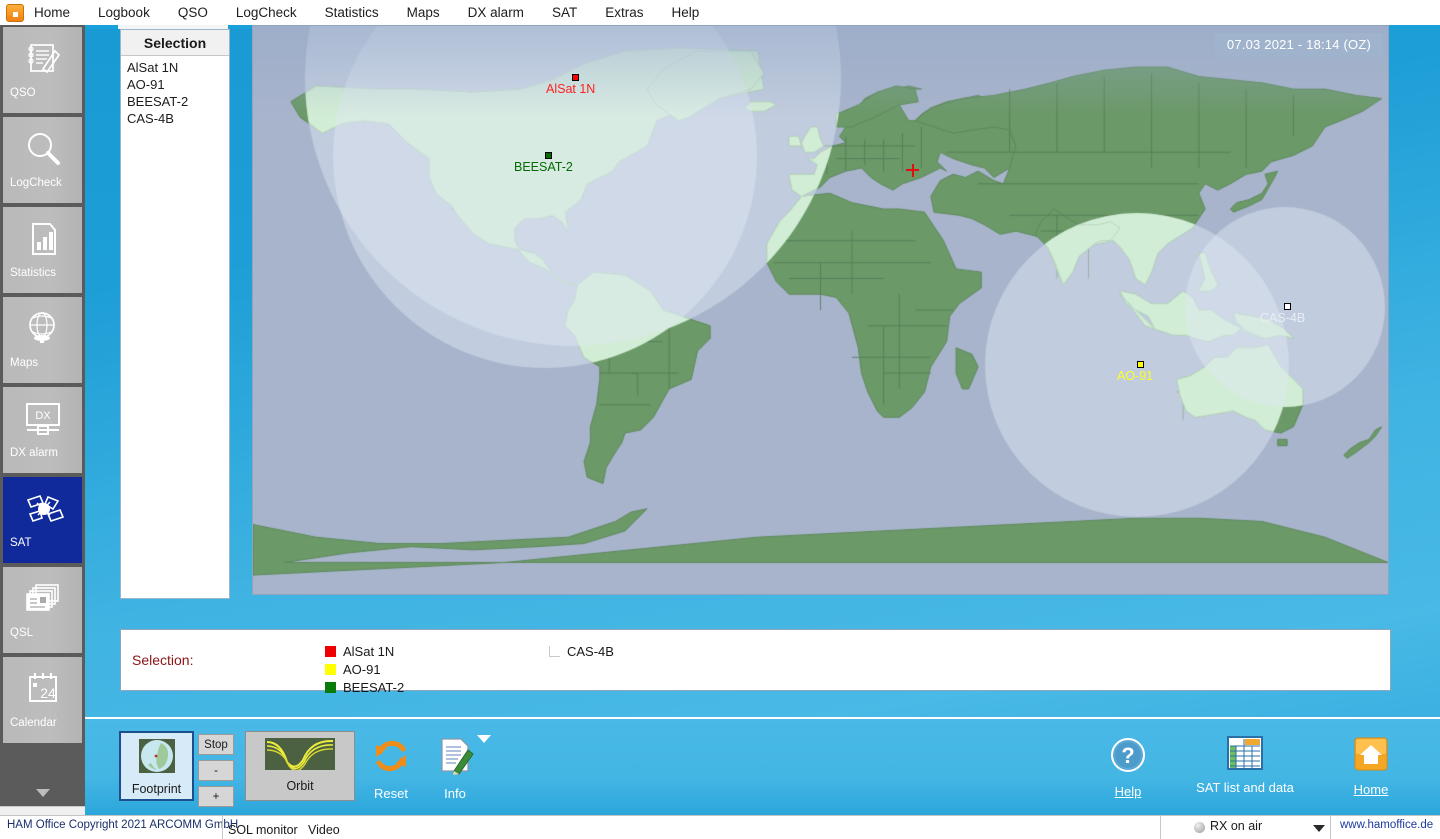 This screenshot has height=839, width=1440. What do you see at coordinates (1236, 826) in the screenshot?
I see `statusbar-rx-status: RX on air` at bounding box center [1236, 826].